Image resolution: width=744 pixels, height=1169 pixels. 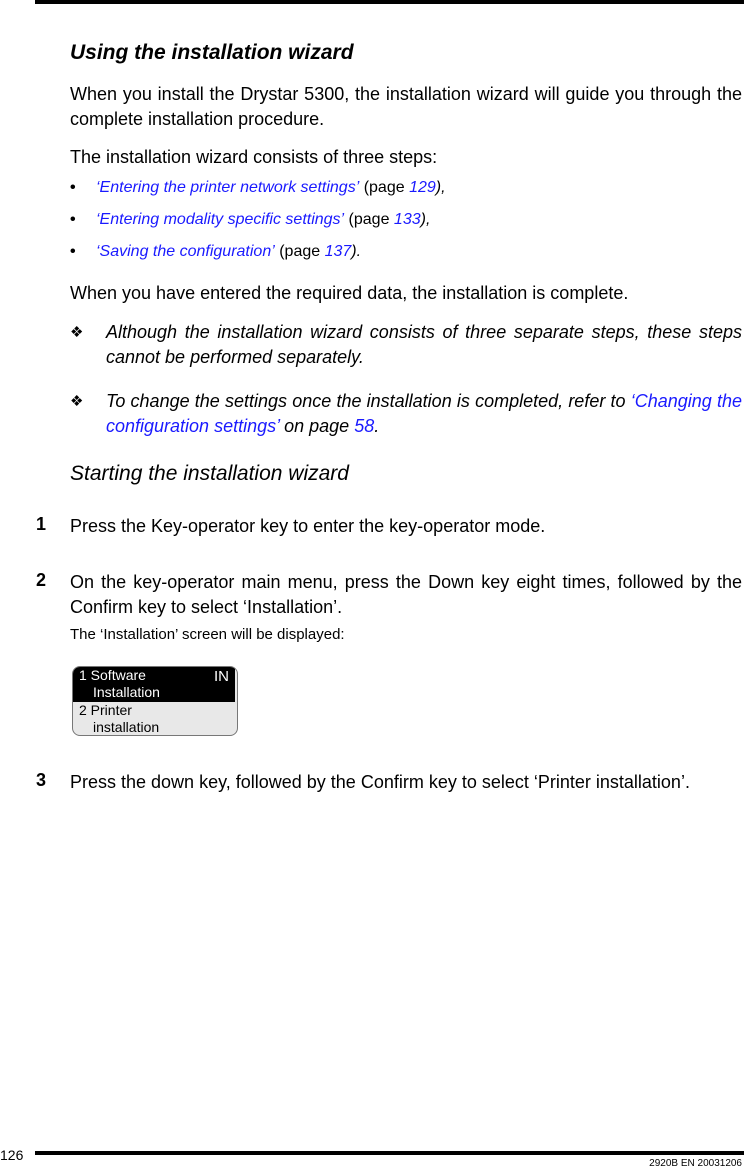 What do you see at coordinates (227, 187) in the screenshot?
I see `cross-ref-link: ‘Entering the printer network settings’` at bounding box center [227, 187].